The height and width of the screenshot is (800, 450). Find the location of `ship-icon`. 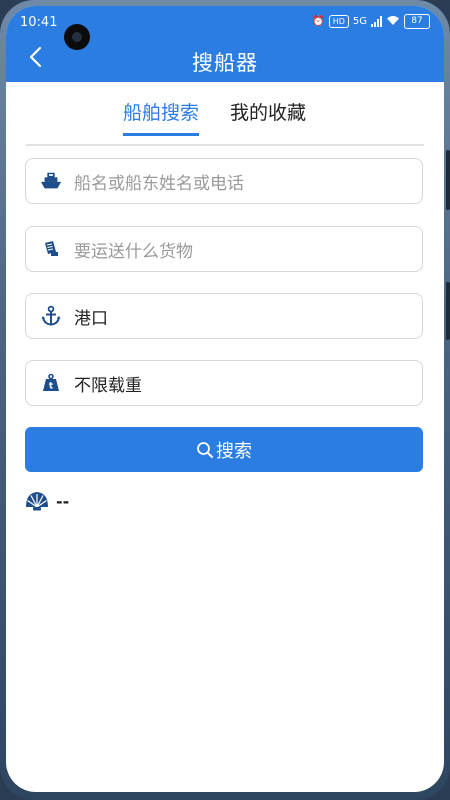

ship-icon is located at coordinates (51, 181).